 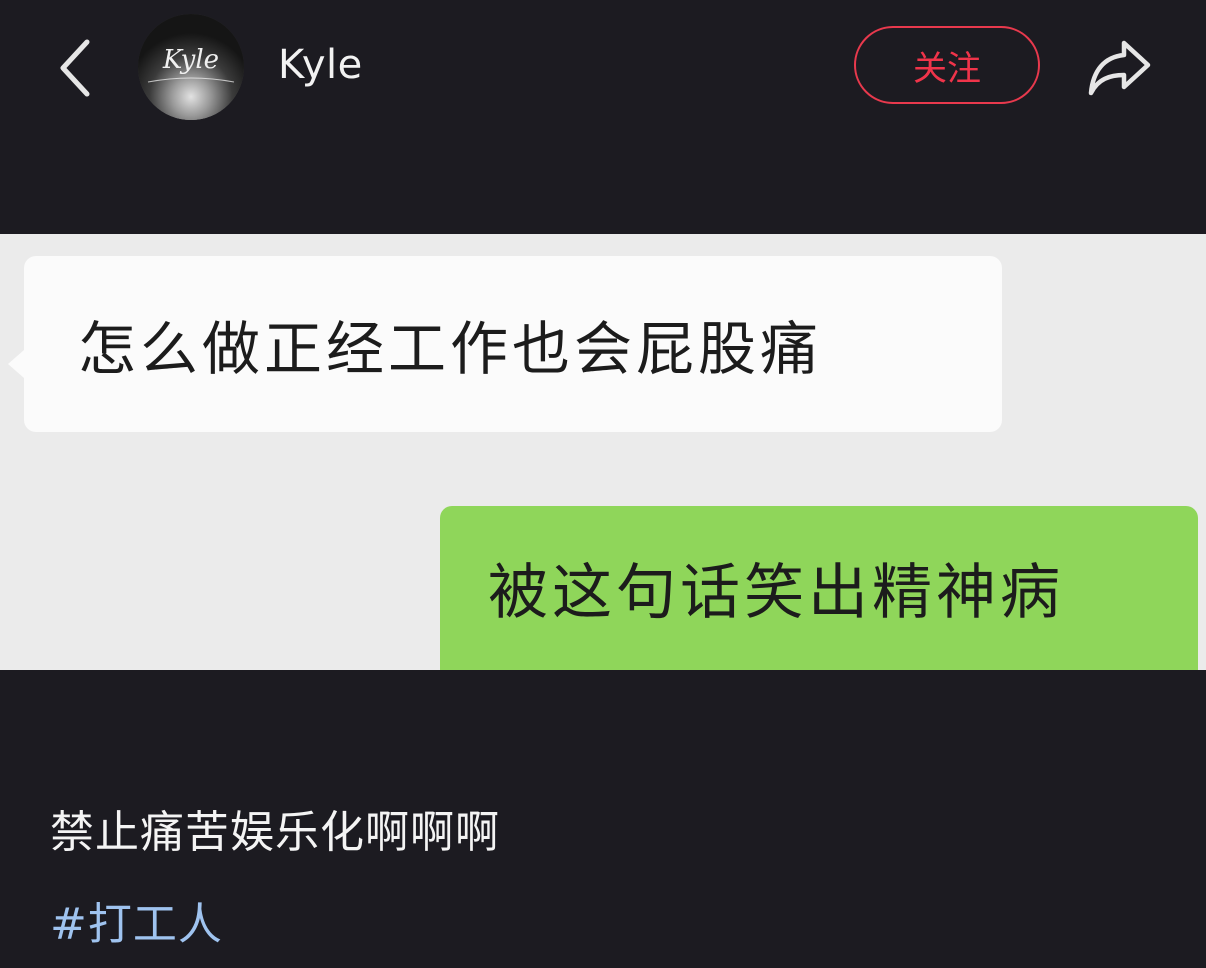 I want to click on outgoing-message-bubble: 被这句话笑出精神病, so click(x=819, y=588).